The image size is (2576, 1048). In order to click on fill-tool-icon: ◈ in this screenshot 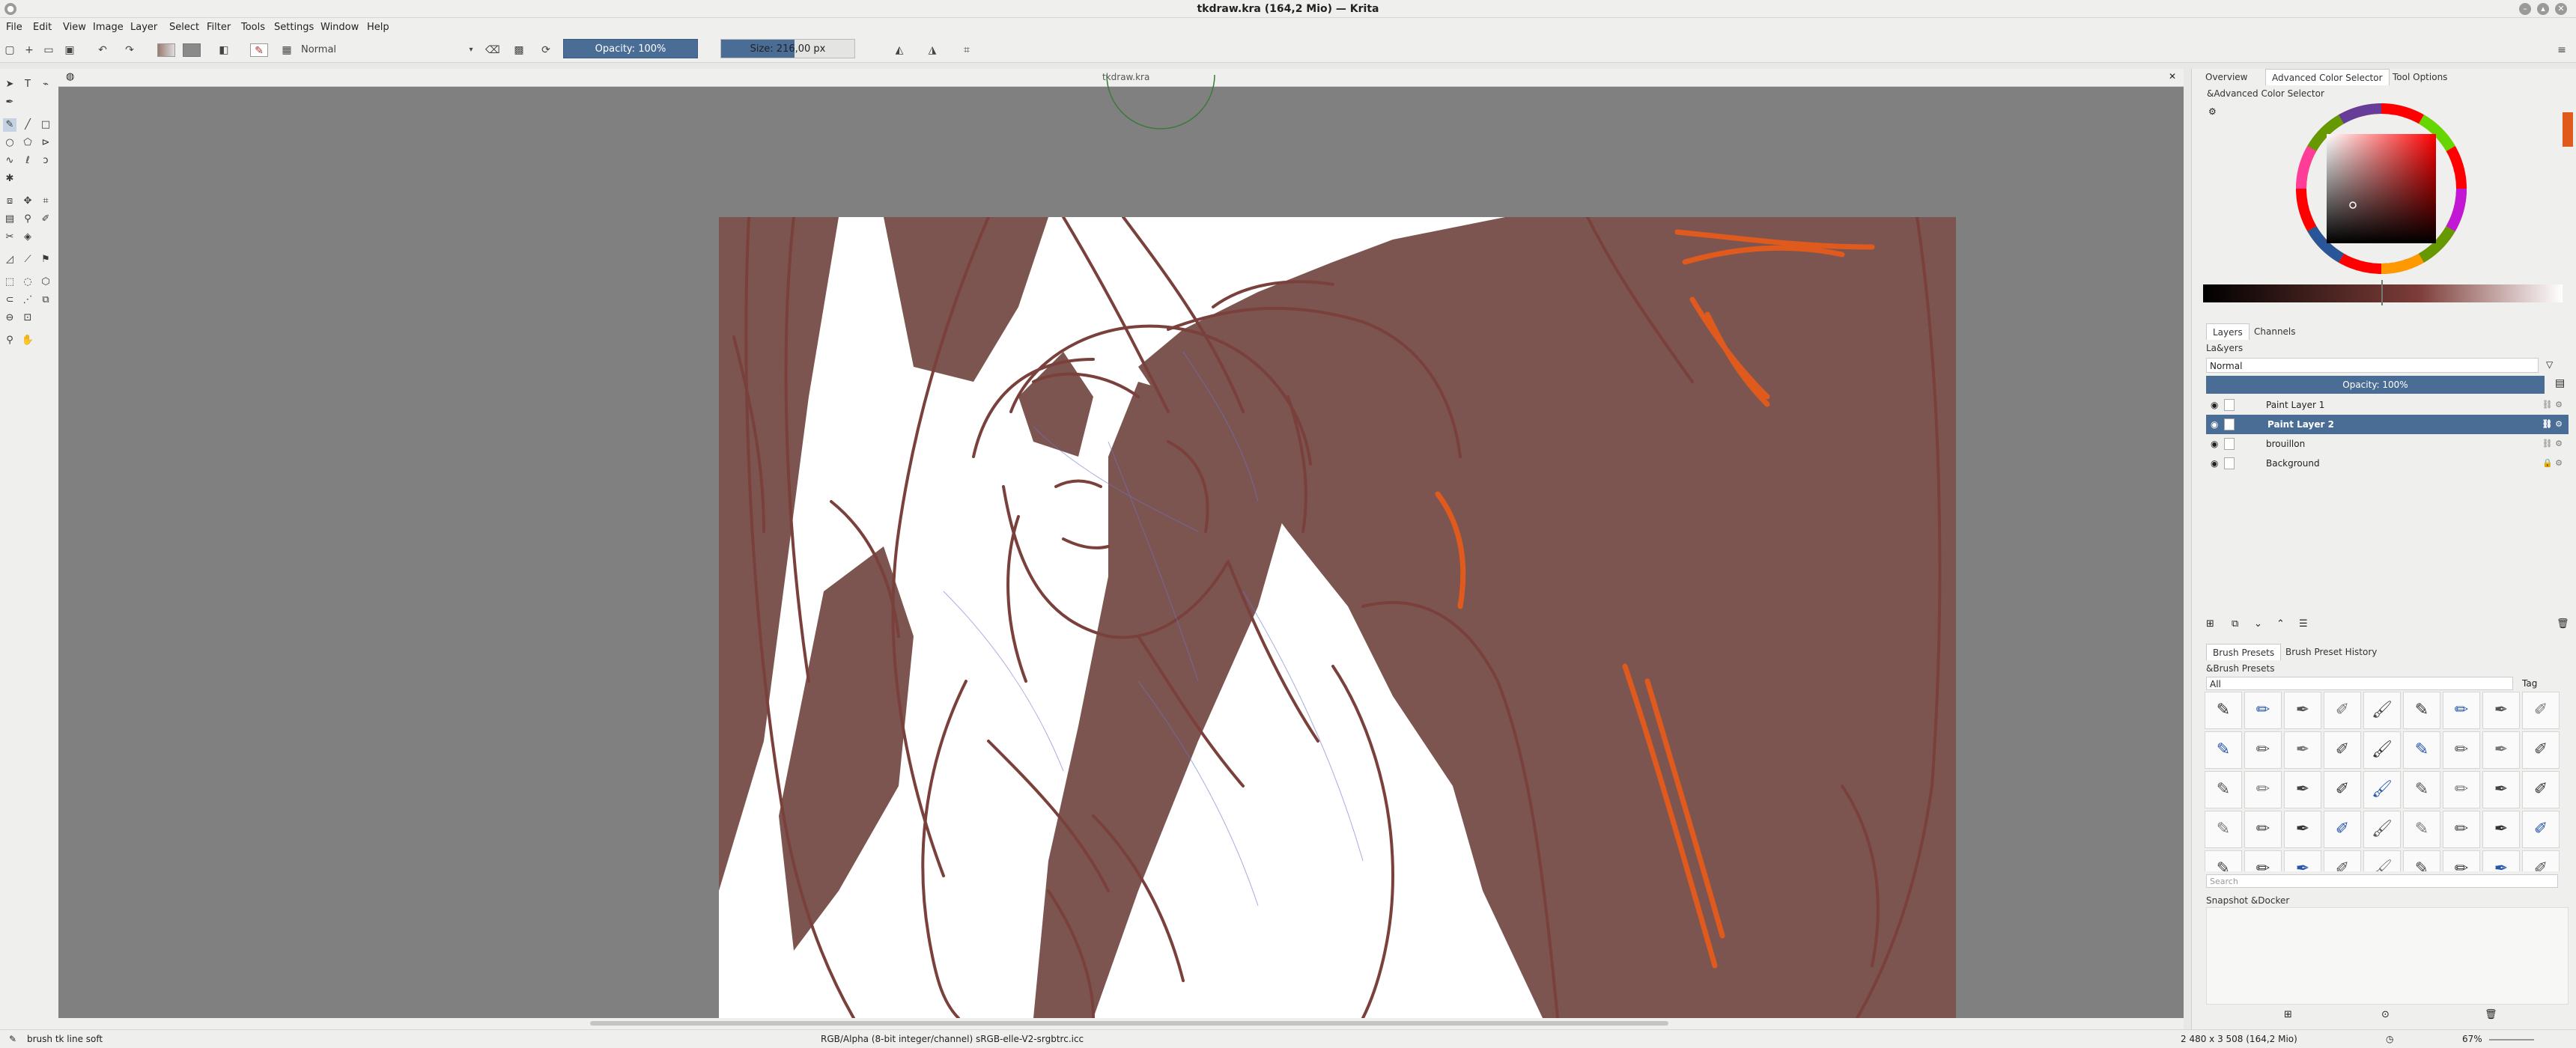, I will do `click(27, 237)`.